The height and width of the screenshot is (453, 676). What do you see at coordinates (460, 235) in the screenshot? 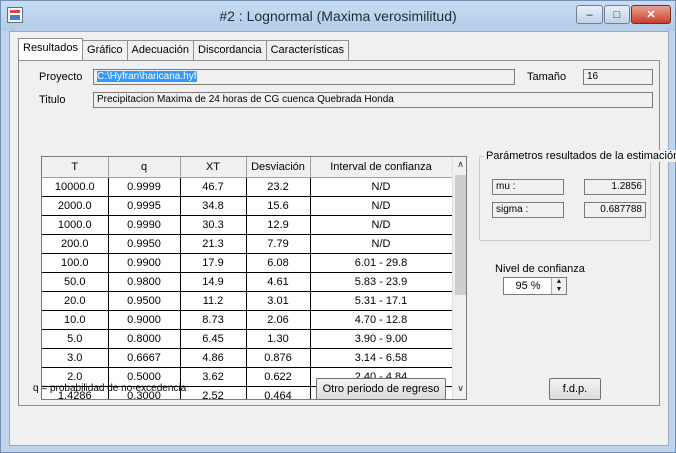
I see `scroll-thumb` at bounding box center [460, 235].